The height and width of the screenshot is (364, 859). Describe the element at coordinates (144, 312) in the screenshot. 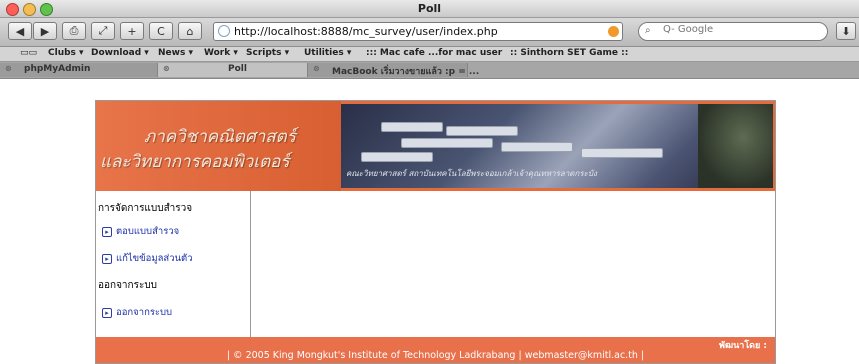

I see `menu-link-label: ออกจากระบบ` at that location.